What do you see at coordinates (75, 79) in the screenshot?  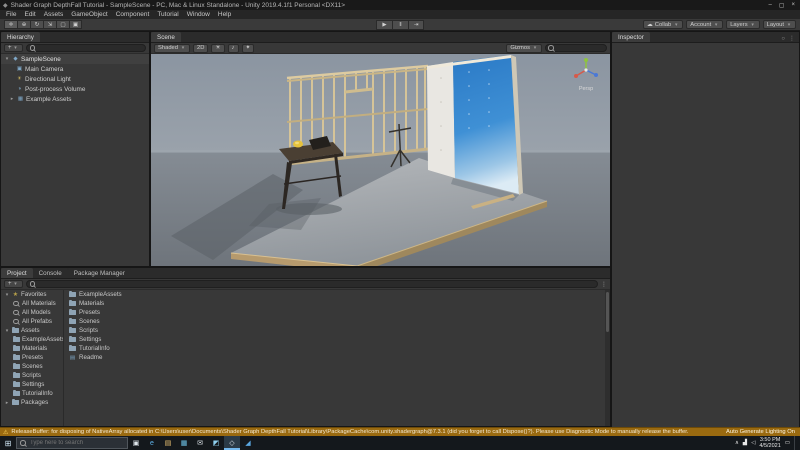 I see `hierarchy-item-directional-light: ☀ Directional Light` at bounding box center [75, 79].